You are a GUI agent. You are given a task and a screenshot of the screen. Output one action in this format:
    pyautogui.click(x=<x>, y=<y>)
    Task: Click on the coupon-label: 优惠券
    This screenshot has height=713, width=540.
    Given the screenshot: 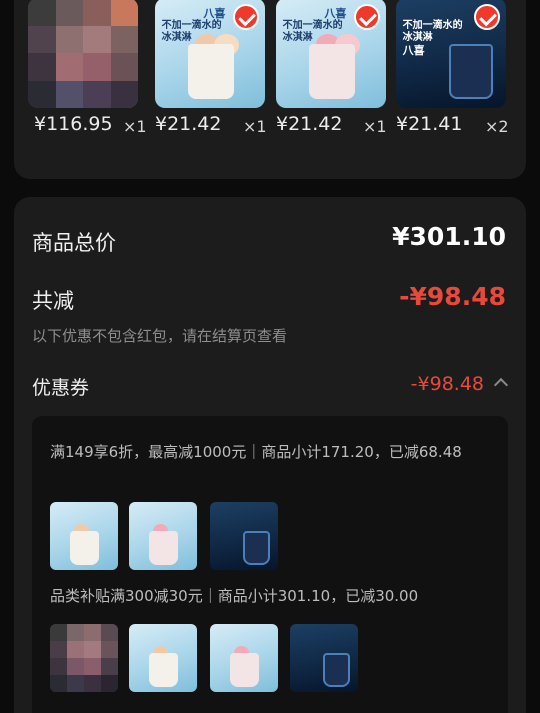 What is the action you would take?
    pyautogui.click(x=60, y=386)
    